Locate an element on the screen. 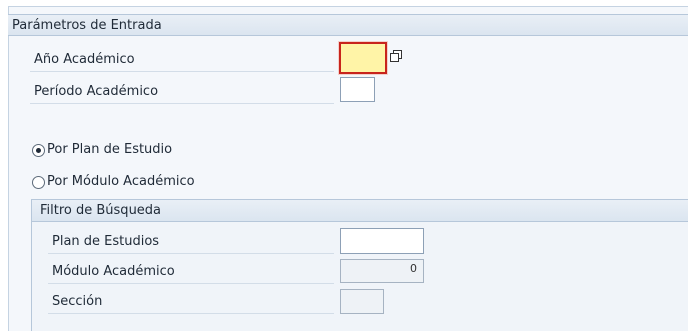  academic-period-label: Período Académico is located at coordinates (96, 91).